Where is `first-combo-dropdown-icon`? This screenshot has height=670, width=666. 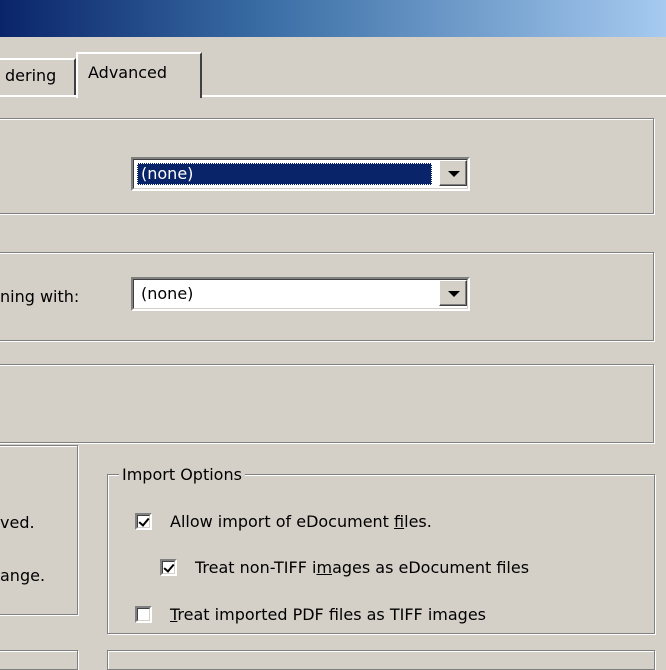 first-combo-dropdown-icon is located at coordinates (453, 173).